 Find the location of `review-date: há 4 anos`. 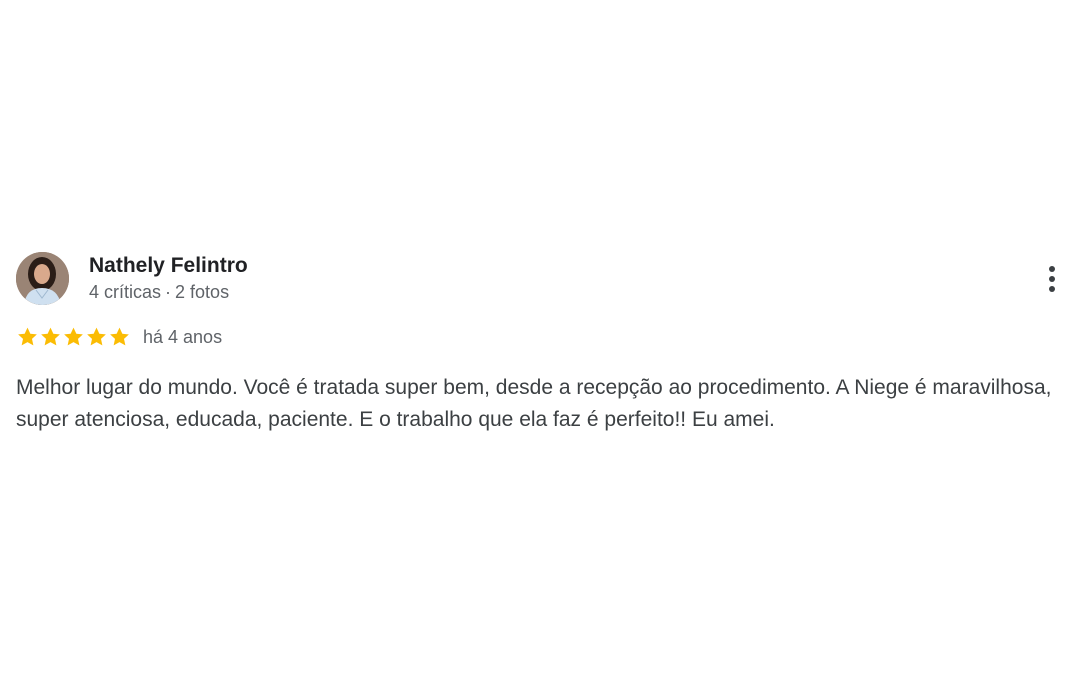

review-date: há 4 anos is located at coordinates (183, 336).